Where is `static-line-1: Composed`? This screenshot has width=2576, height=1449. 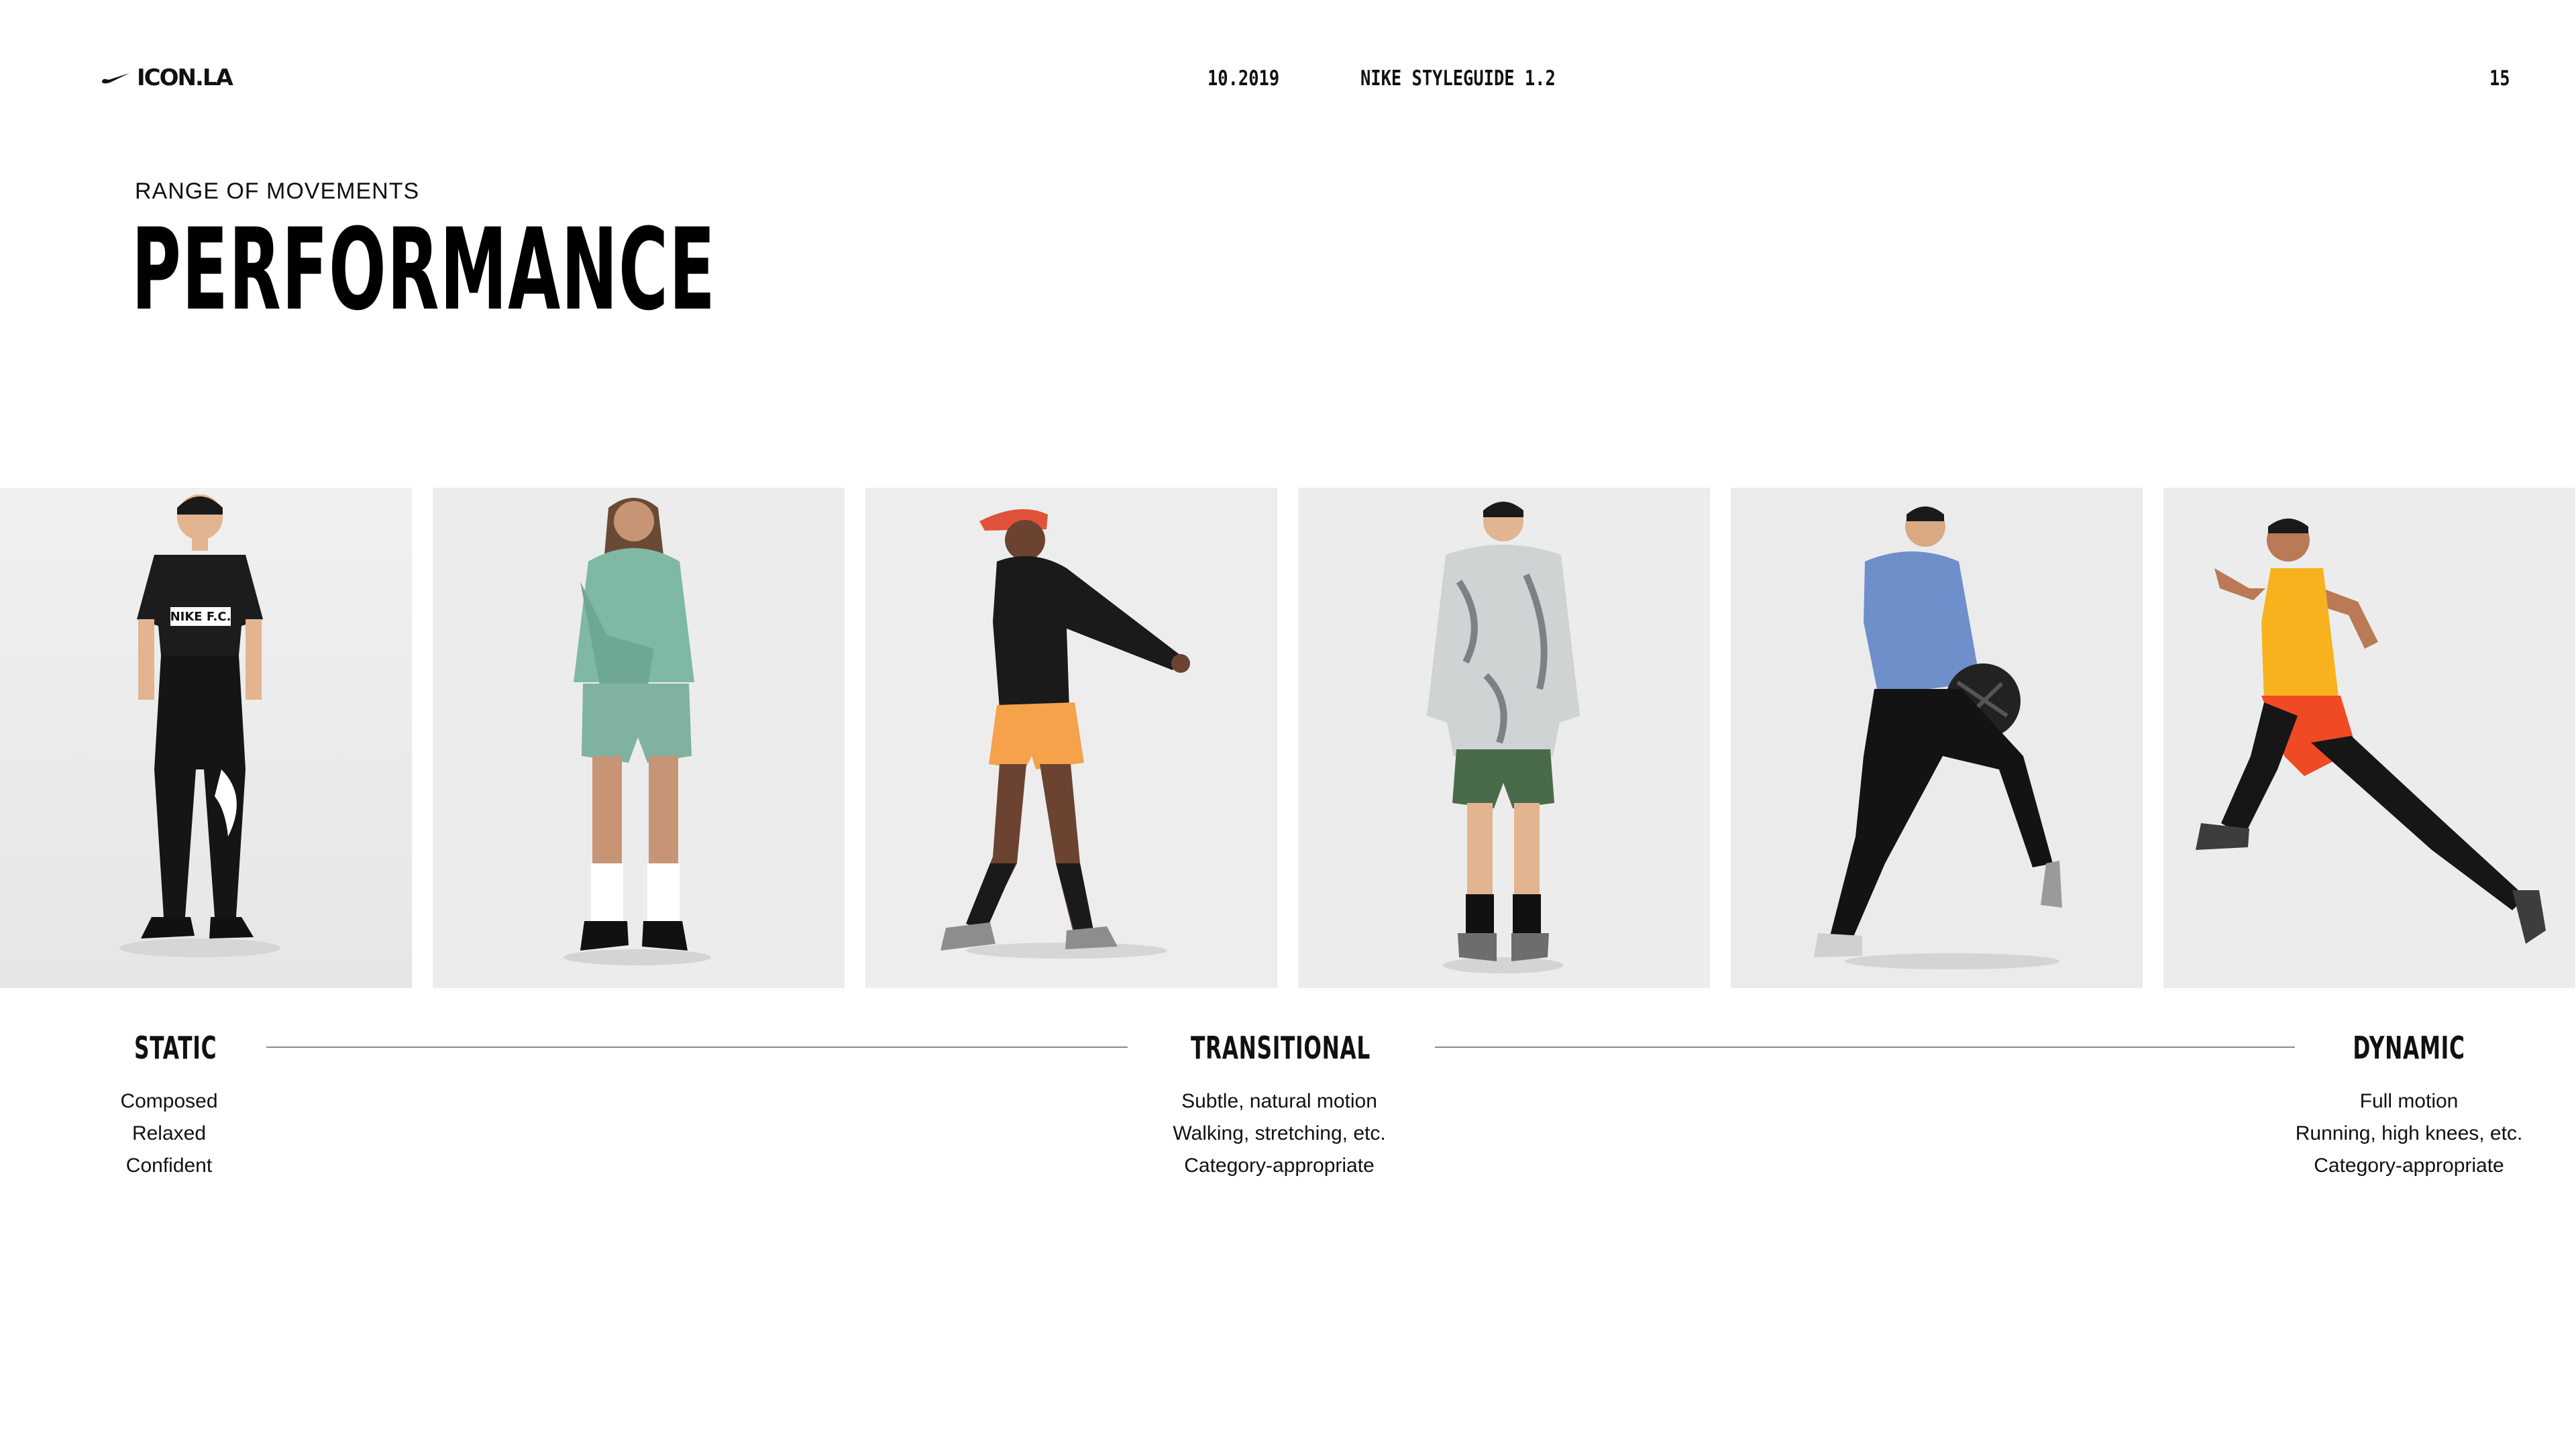 static-line-1: Composed is located at coordinates (169, 1101).